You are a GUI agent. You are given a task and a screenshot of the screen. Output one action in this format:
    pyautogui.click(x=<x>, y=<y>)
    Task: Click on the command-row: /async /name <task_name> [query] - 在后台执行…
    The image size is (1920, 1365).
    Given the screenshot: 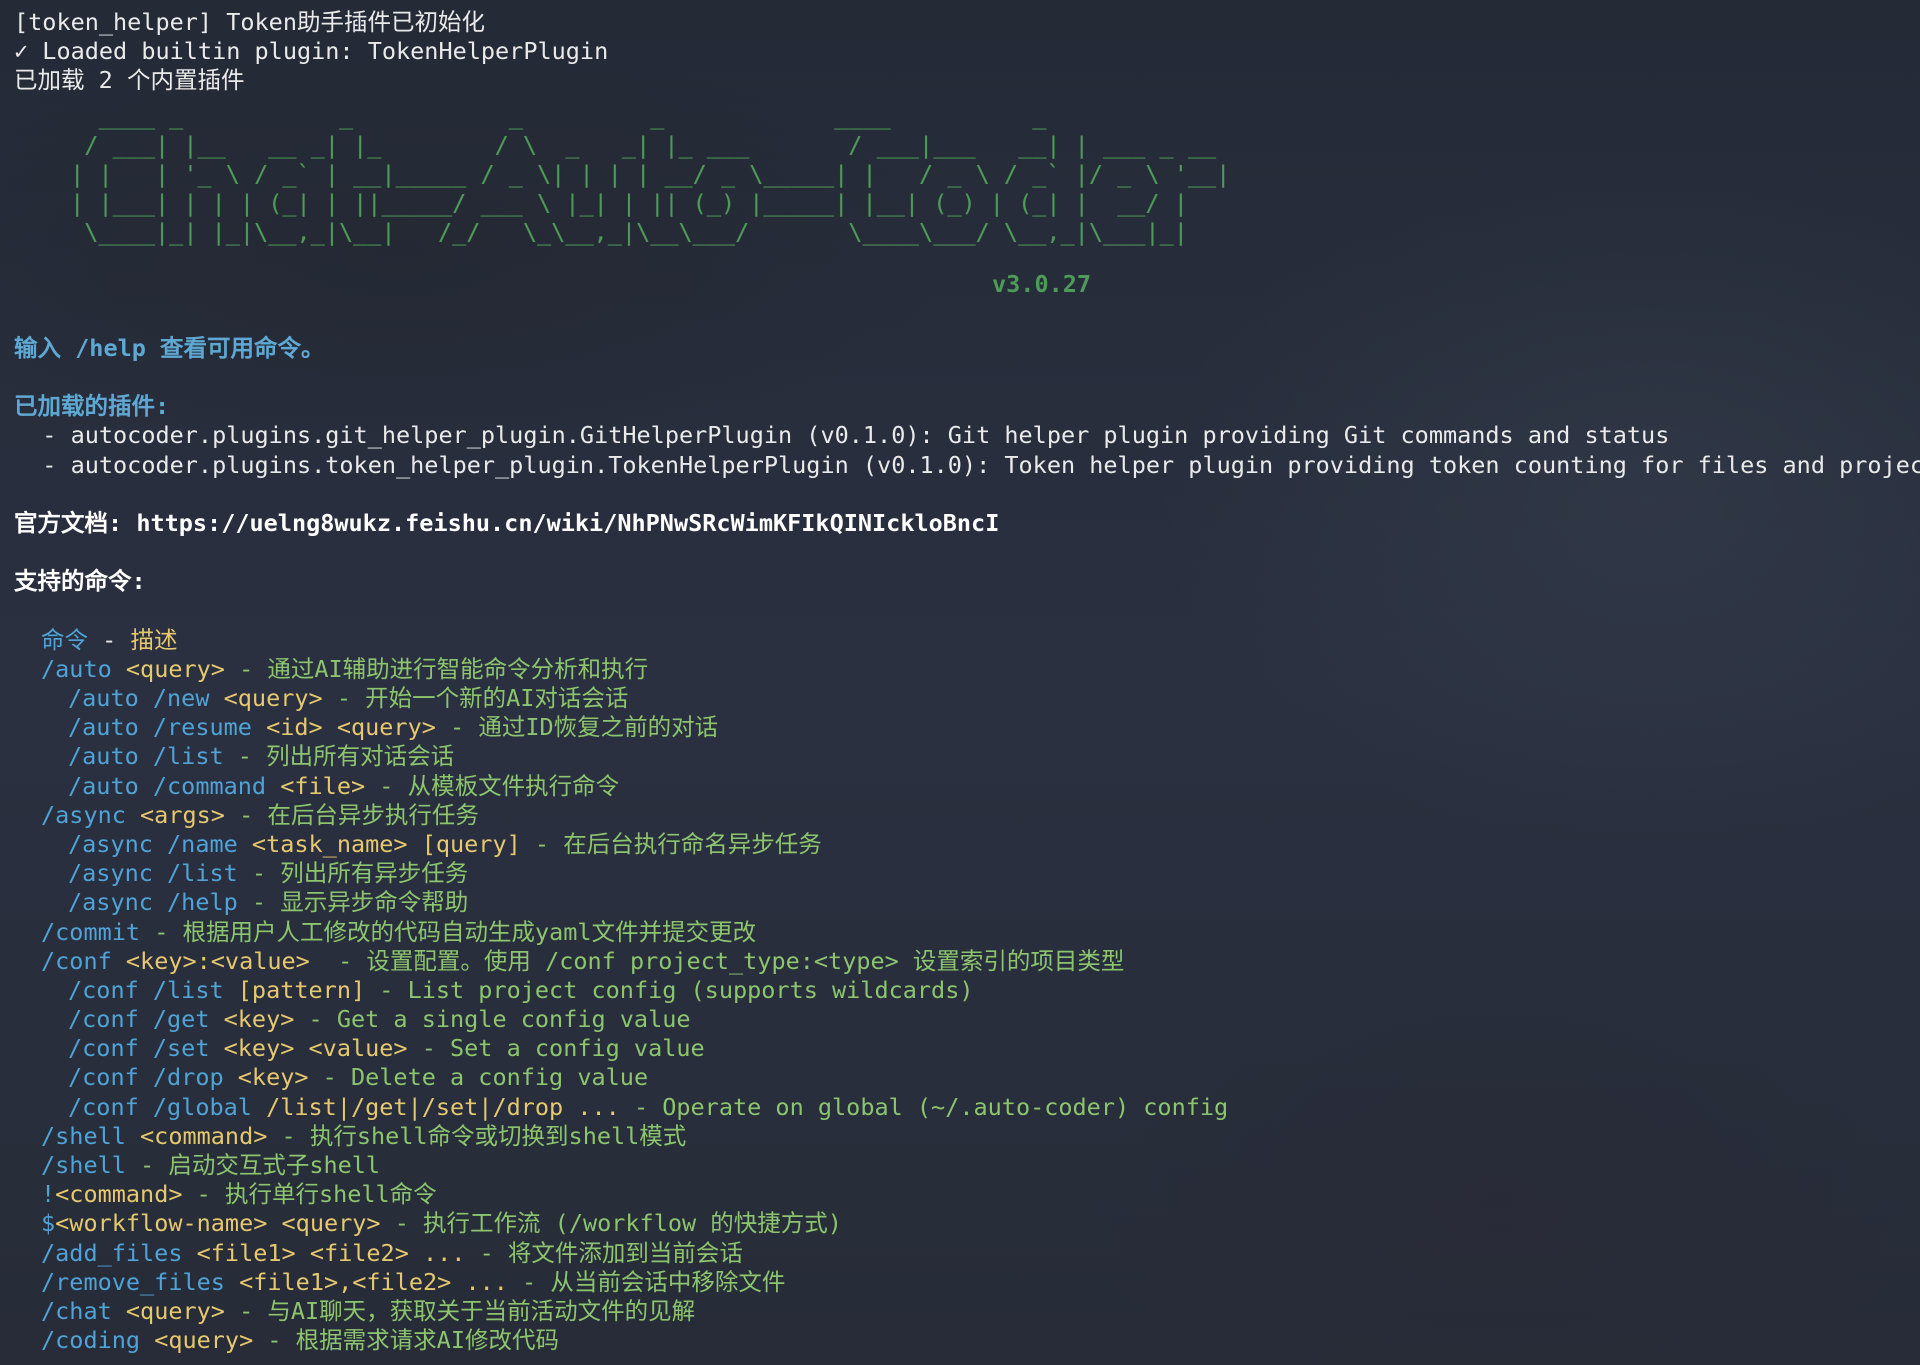 What is the action you would take?
    pyautogui.click(x=967, y=844)
    